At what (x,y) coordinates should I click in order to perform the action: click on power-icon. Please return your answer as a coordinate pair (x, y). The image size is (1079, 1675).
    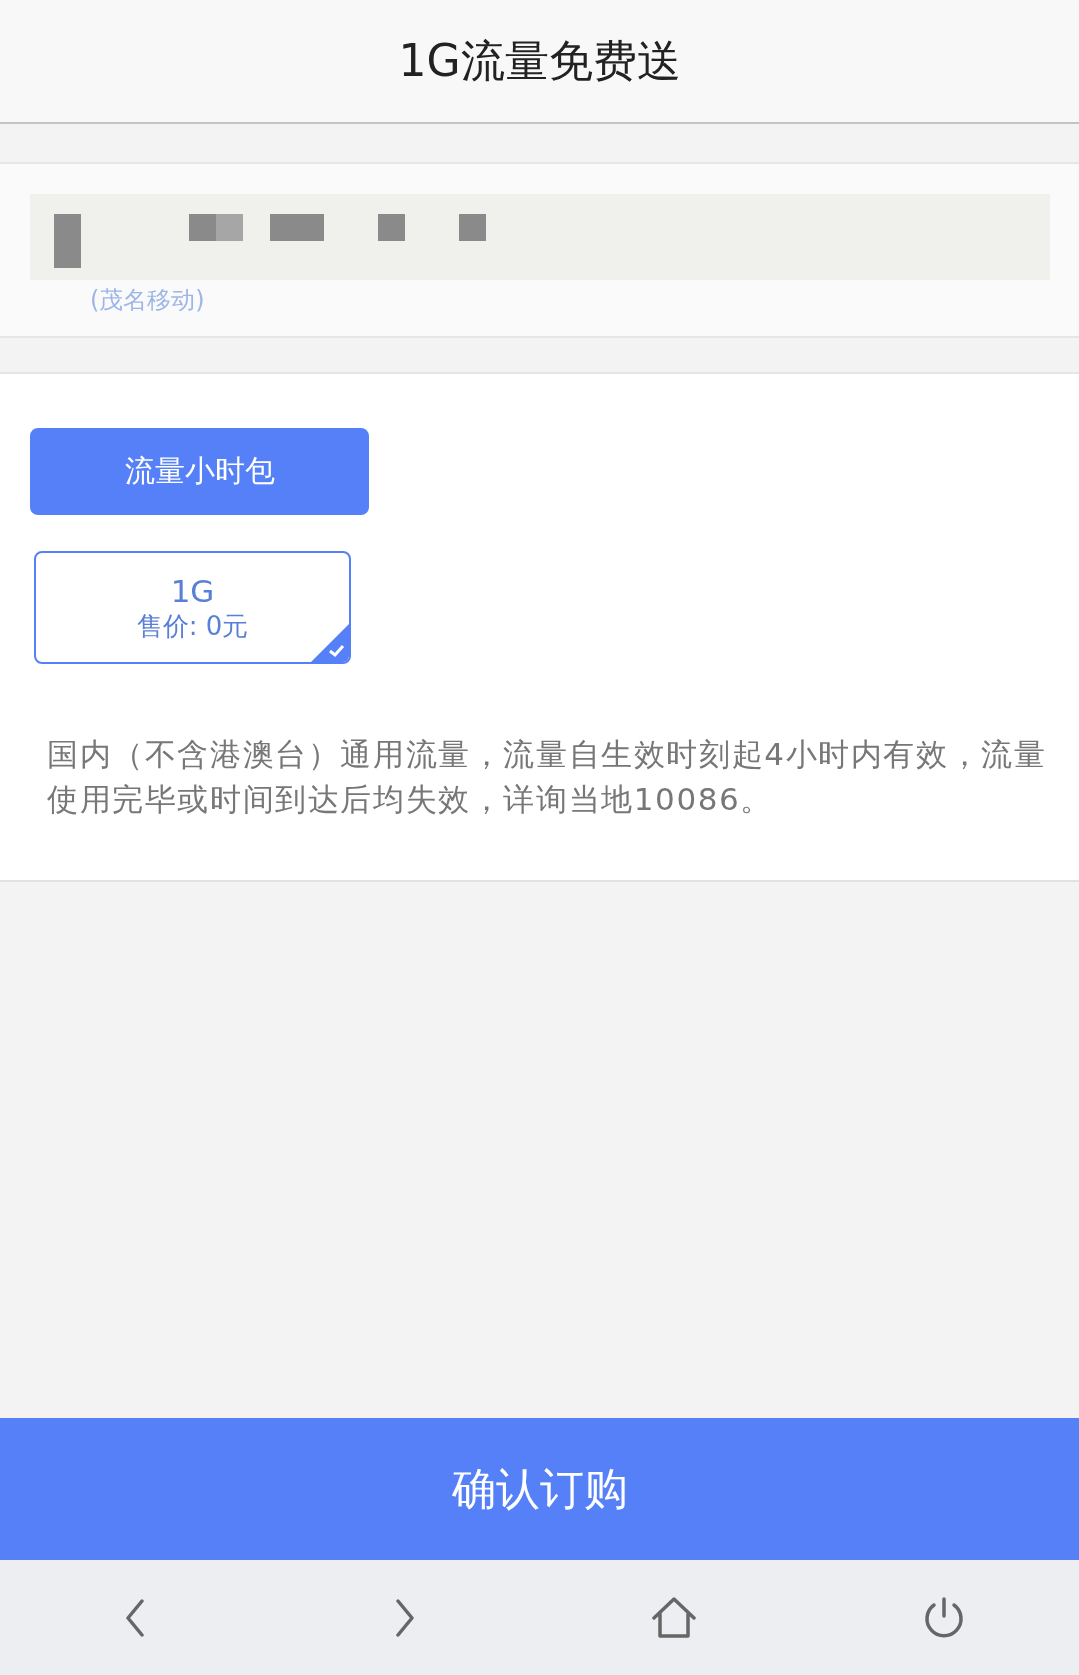
    Looking at the image, I should click on (944, 1617).